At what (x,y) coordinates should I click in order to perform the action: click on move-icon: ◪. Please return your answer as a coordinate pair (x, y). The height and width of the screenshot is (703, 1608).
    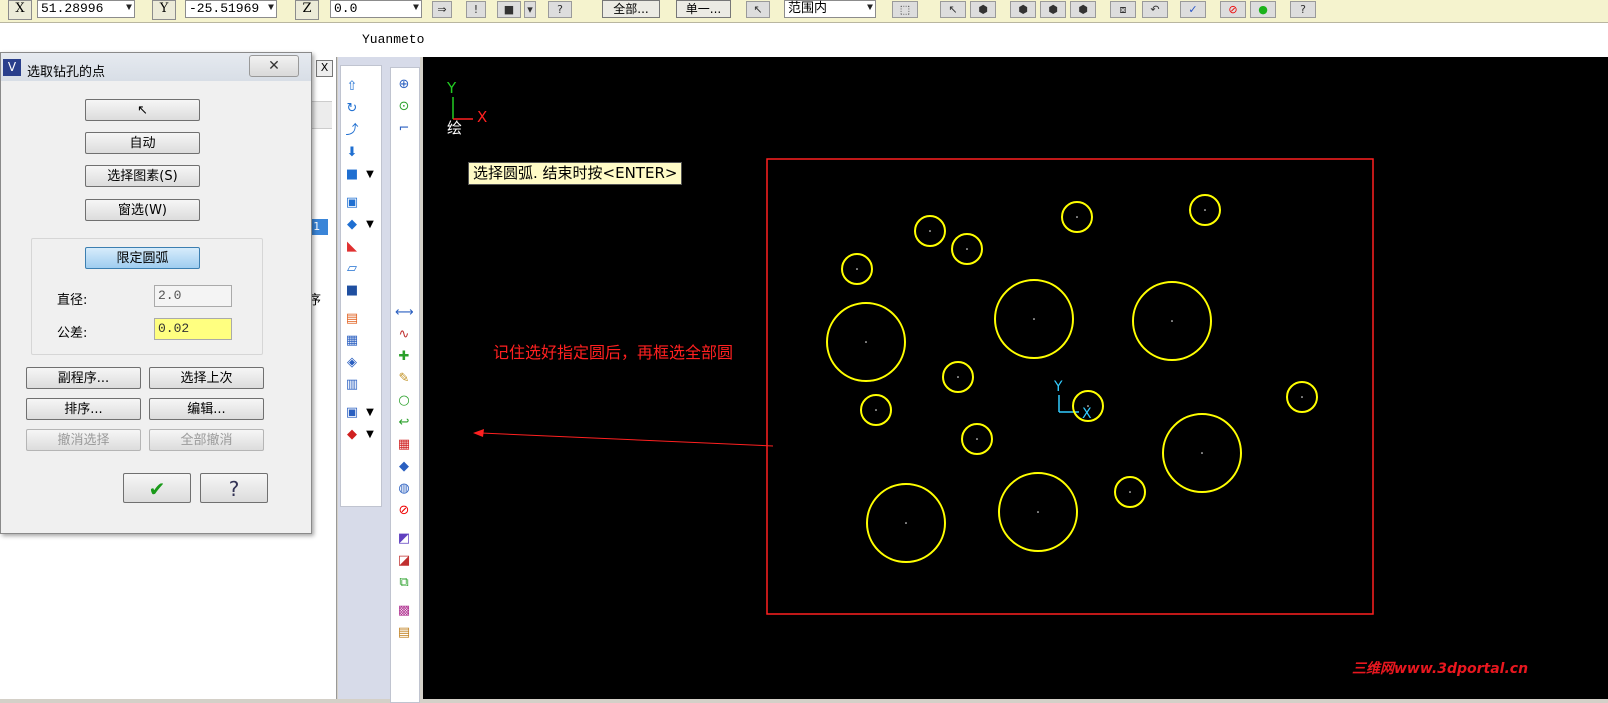
    Looking at the image, I should click on (404, 561).